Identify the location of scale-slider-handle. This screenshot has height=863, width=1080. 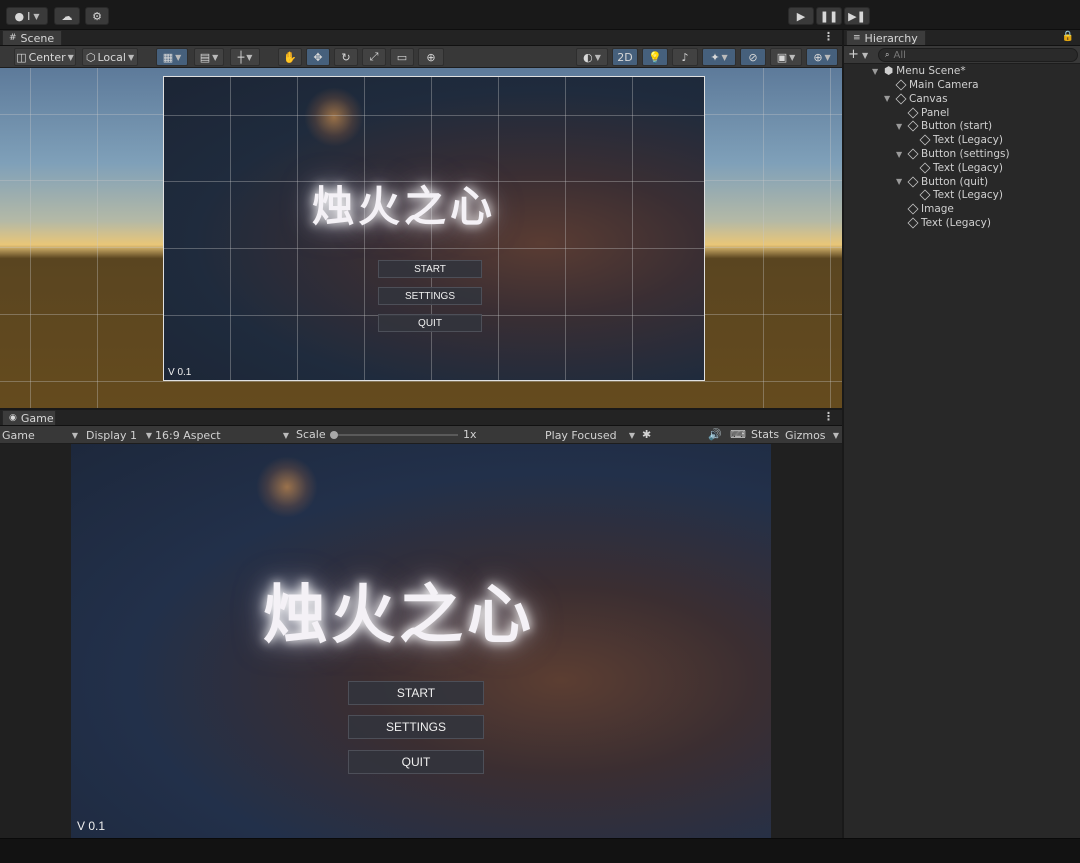
(334, 435).